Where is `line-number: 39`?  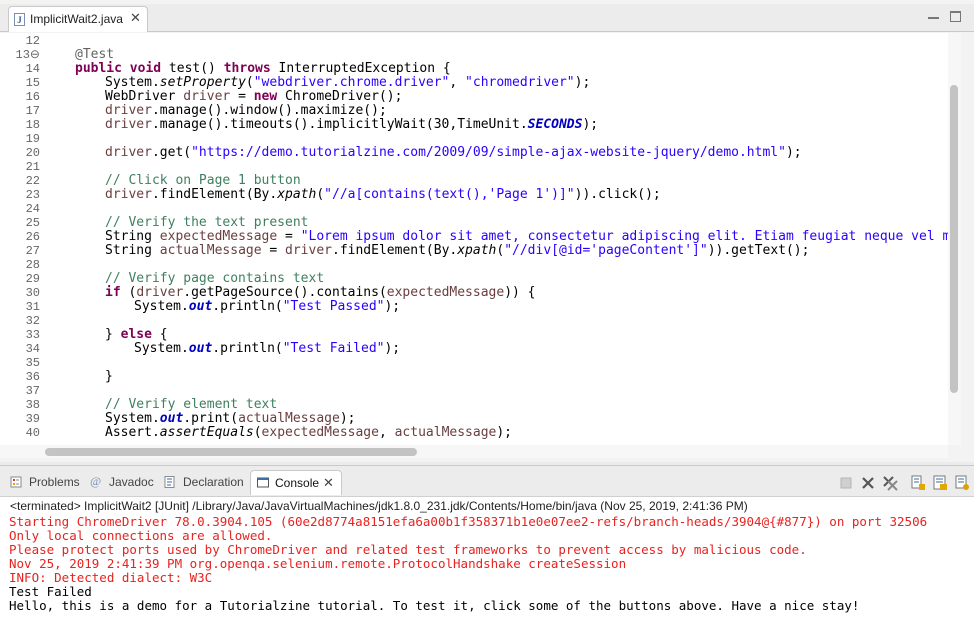
line-number: 39 is located at coordinates (32, 419).